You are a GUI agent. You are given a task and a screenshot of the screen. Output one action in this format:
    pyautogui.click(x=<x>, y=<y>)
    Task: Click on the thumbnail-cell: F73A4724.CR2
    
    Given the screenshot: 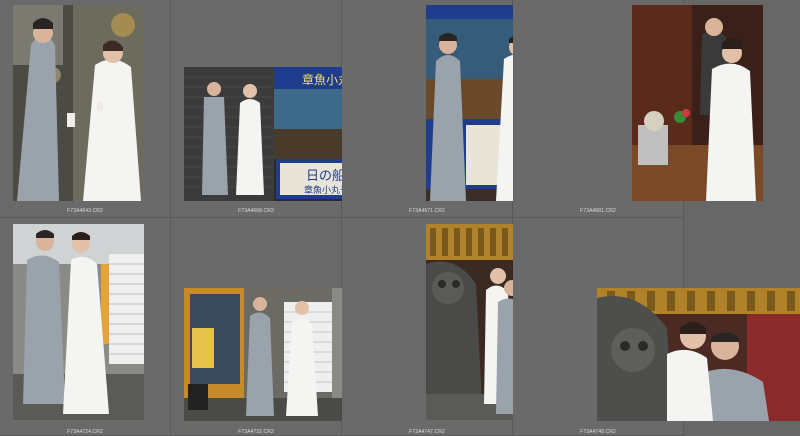 What is the action you would take?
    pyautogui.click(x=85, y=327)
    